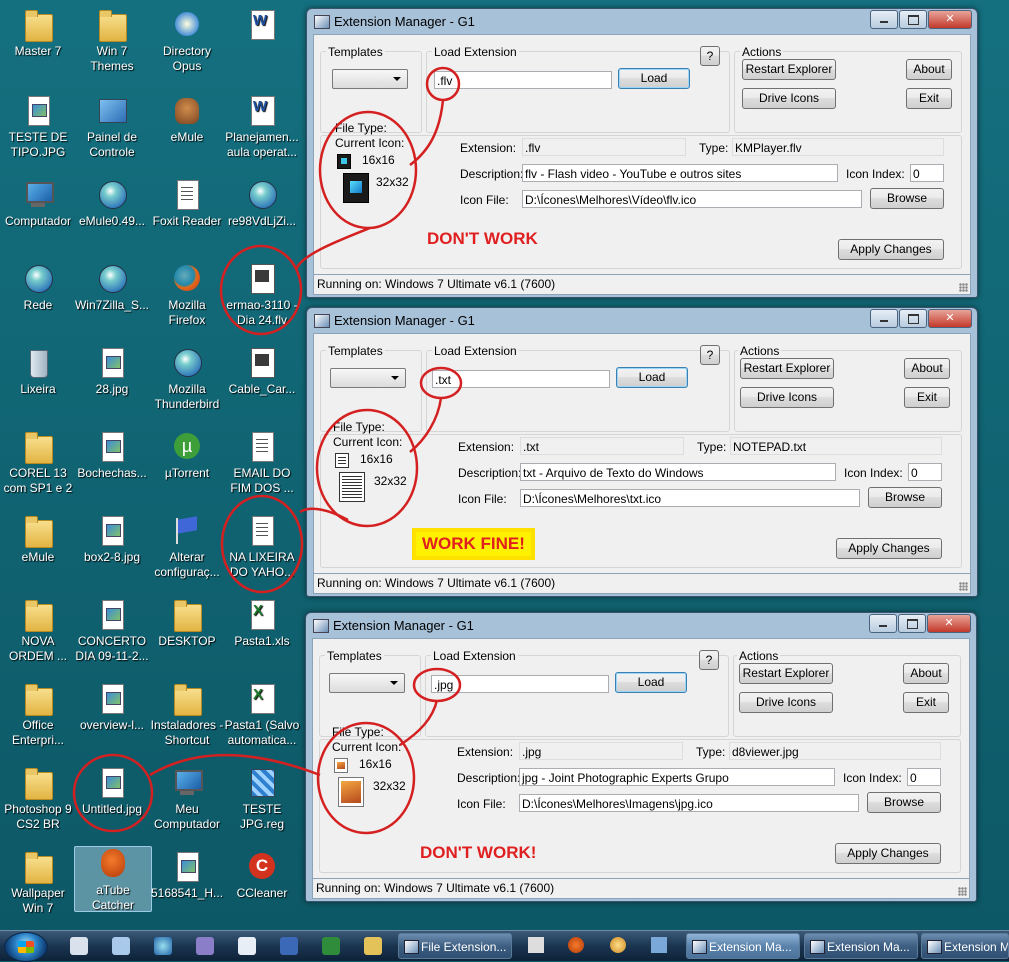 The width and height of the screenshot is (1009, 962). What do you see at coordinates (262, 799) in the screenshot?
I see `desktop-icon-teste-jpg-reg: TESTE JPG.reg` at bounding box center [262, 799].